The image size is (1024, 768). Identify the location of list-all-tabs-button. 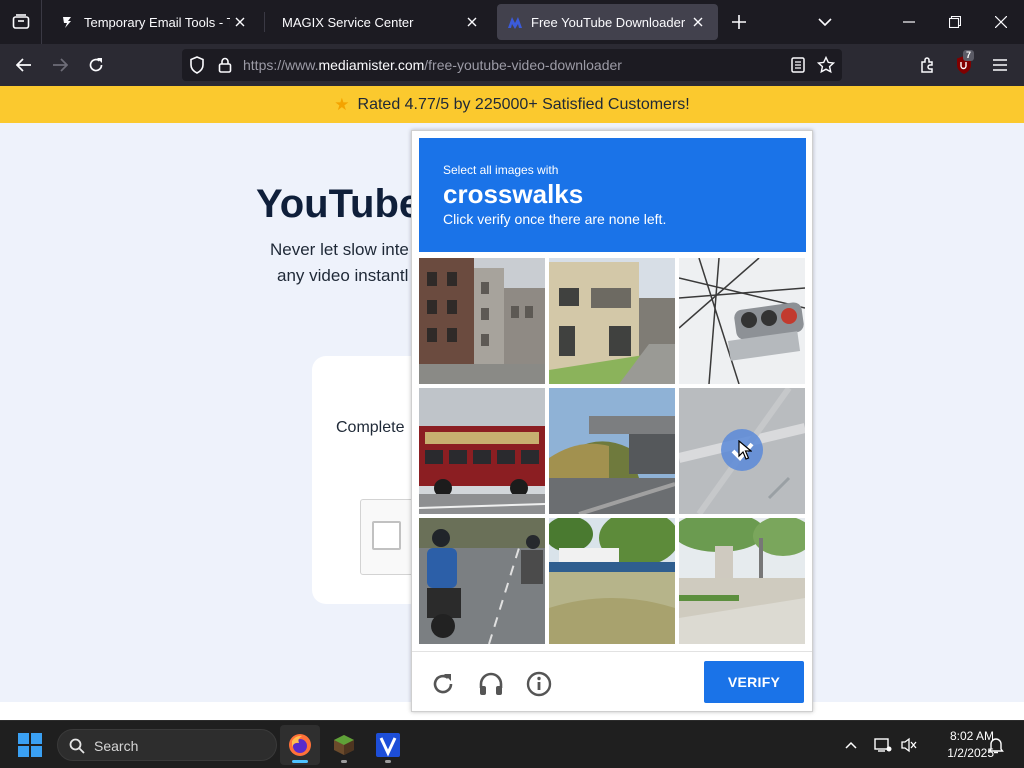
(21, 22).